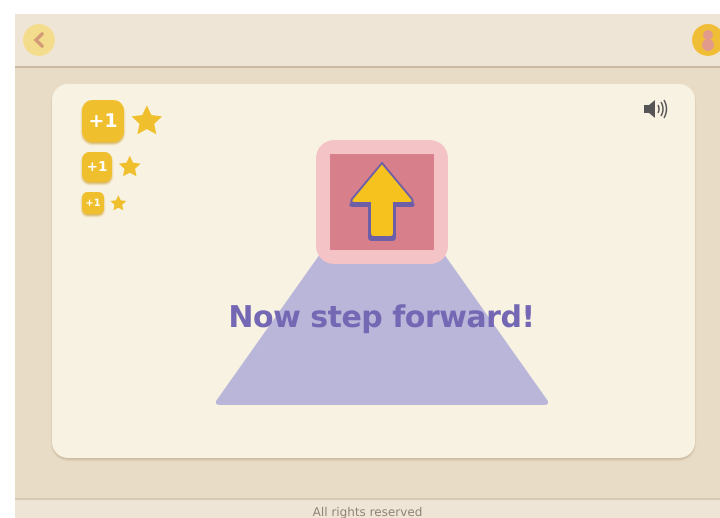  I want to click on back-button, so click(39, 40).